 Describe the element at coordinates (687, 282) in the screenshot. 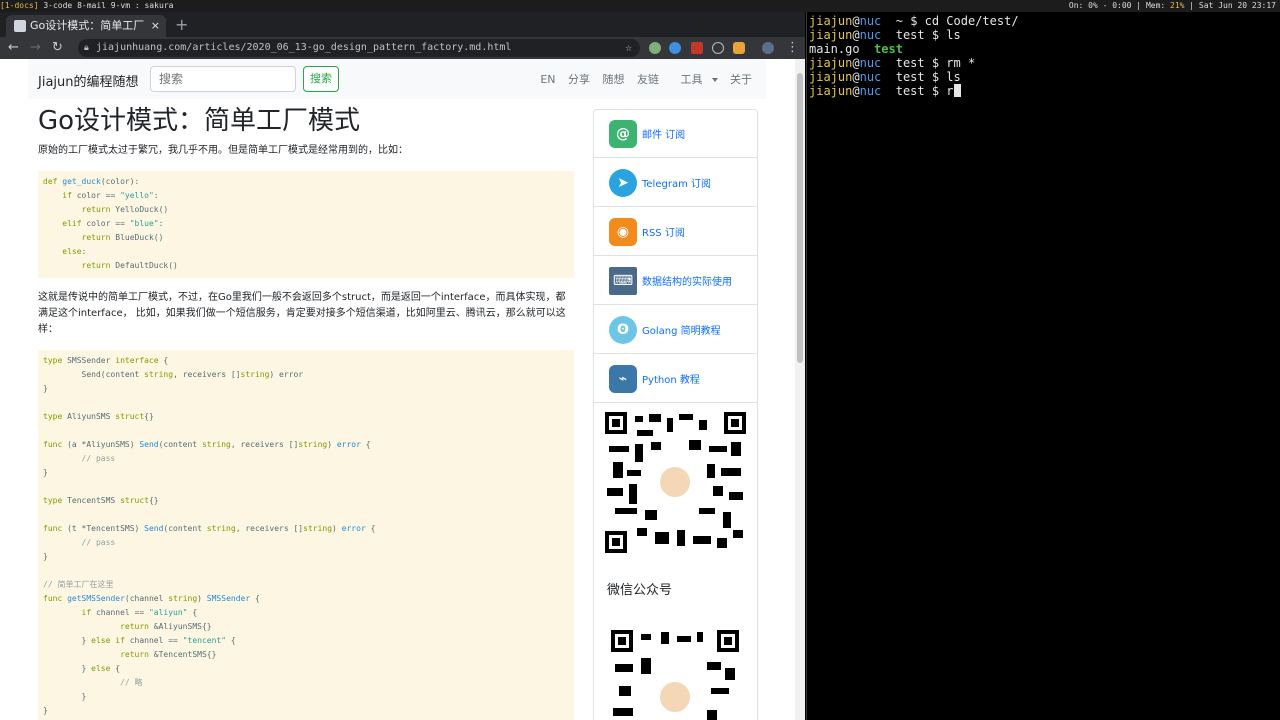

I see `sidebar-item-label: 数据结构的实际使用` at that location.